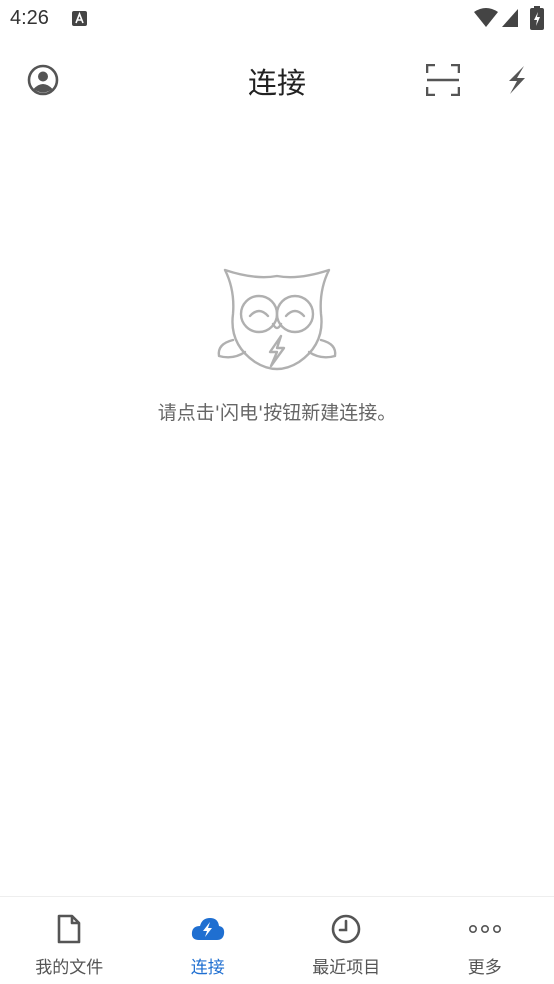 Image resolution: width=554 pixels, height=984 pixels. I want to click on new-connection-button, so click(517, 80).